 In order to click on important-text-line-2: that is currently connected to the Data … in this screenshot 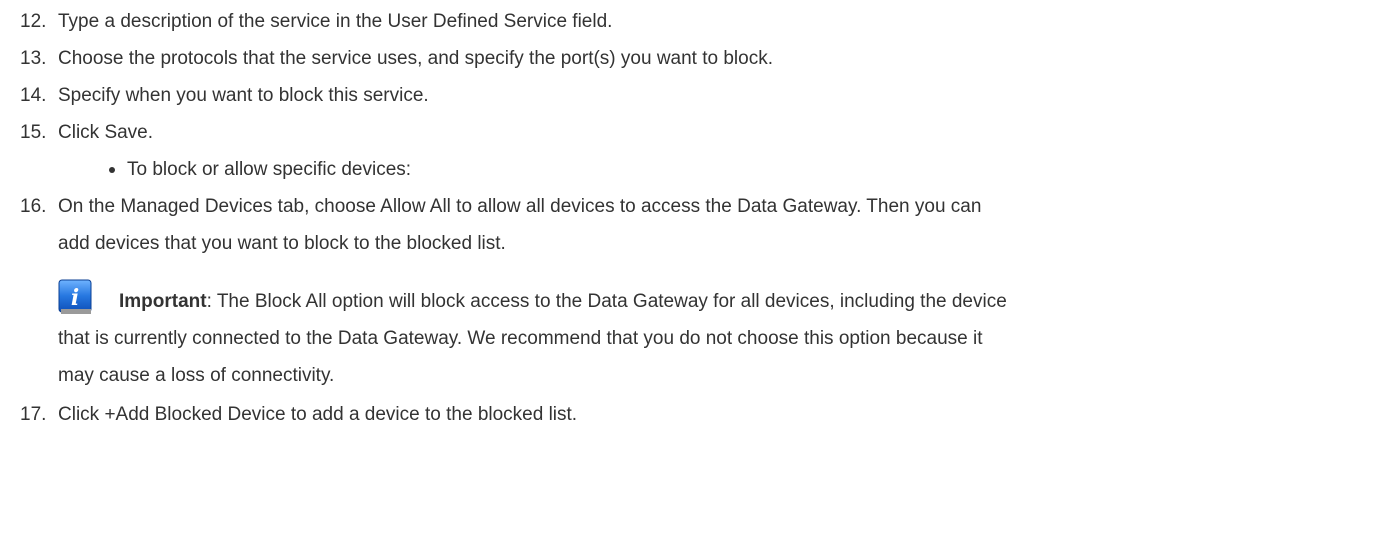, I will do `click(520, 338)`.